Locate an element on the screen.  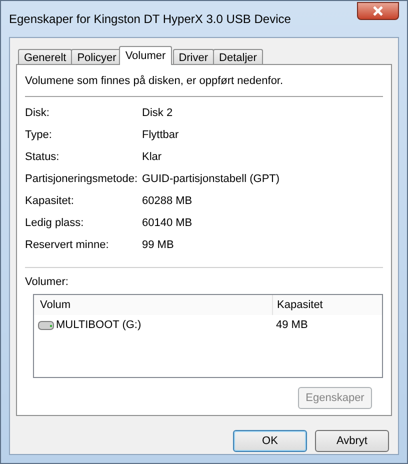
property-label: Reservert minne: is located at coordinates (67, 246).